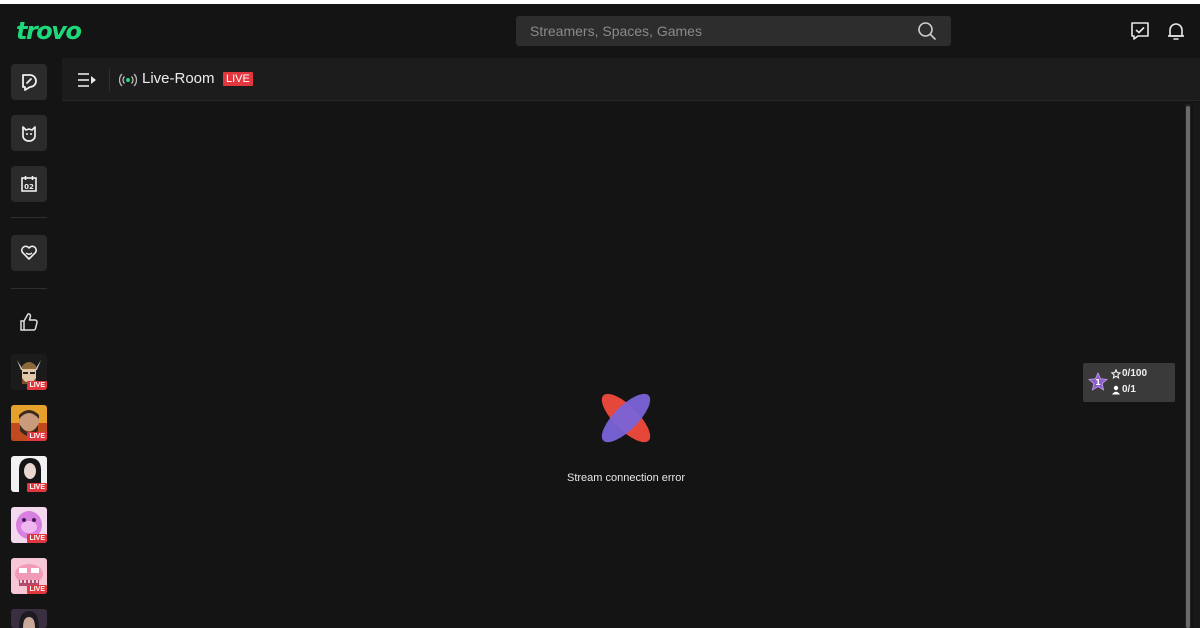 This screenshot has height=628, width=1200. Describe the element at coordinates (29, 343) in the screenshot. I see `left-sidebar: 02 LIVE LIVE LIVE LIVE LIVE` at that location.